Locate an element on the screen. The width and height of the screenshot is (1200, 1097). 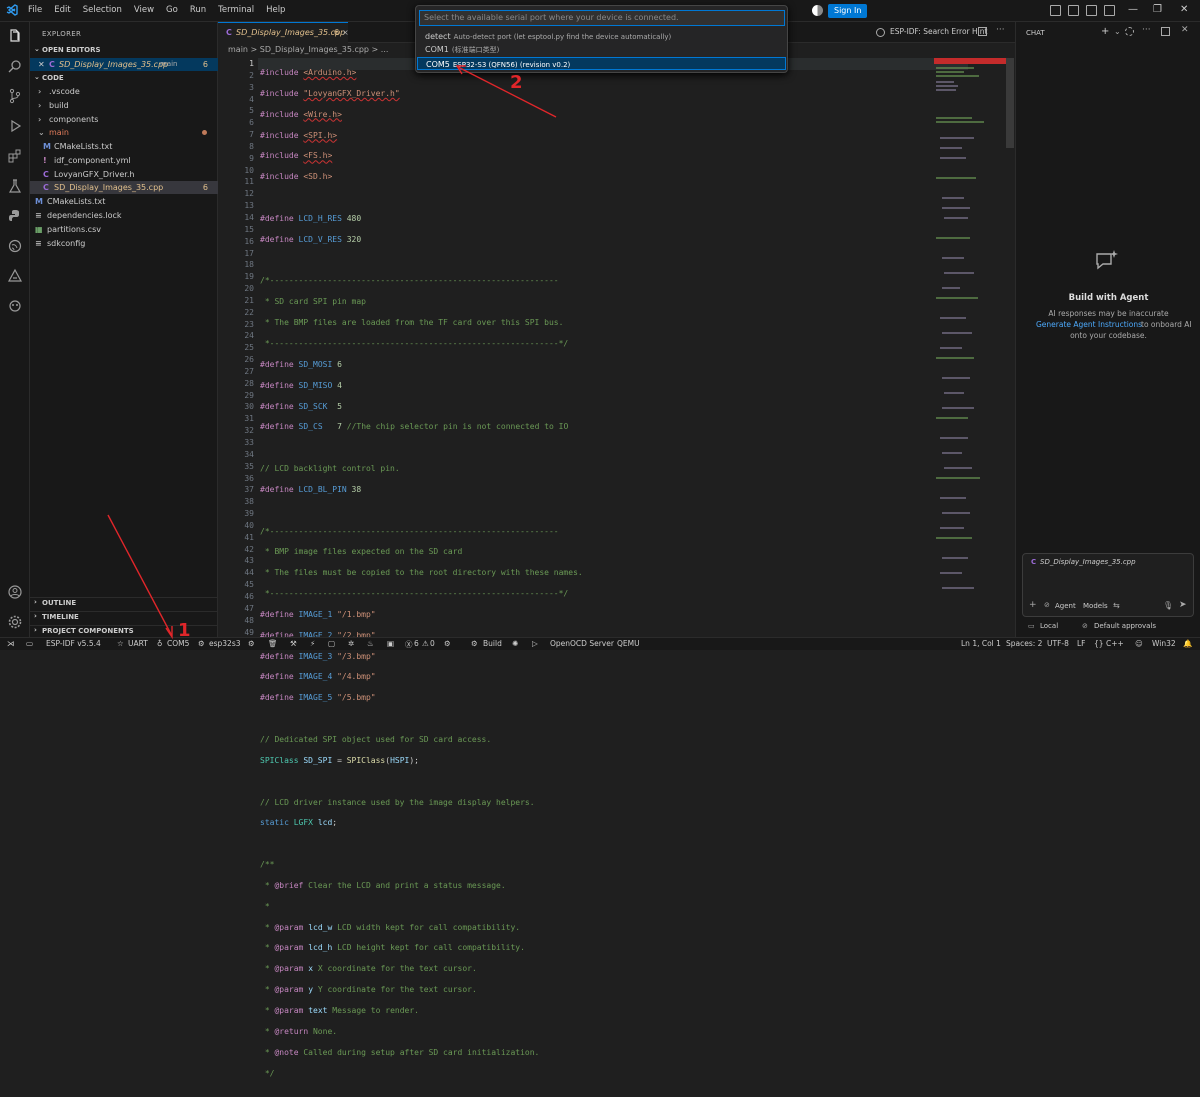
platformio-icon is located at coordinates (15, 276).